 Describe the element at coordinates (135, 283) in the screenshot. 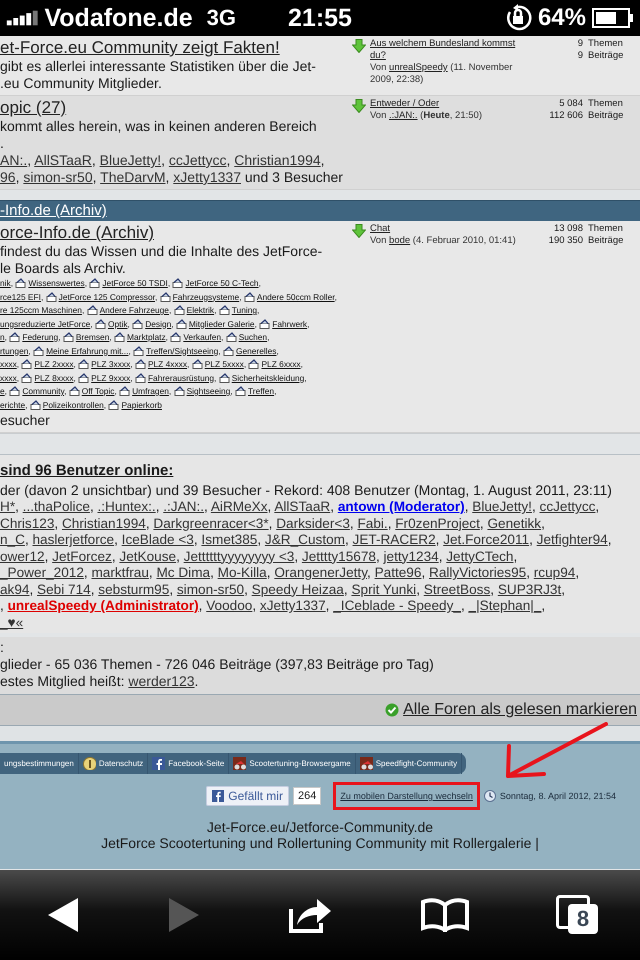

I see `subforum-link: JetForce 50 TSDI` at that location.